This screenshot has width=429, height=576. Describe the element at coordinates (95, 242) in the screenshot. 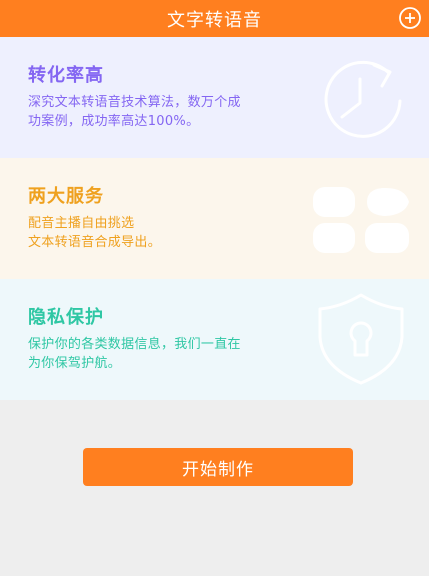

I see `card-description-line: 文本转语音合成导出。` at that location.